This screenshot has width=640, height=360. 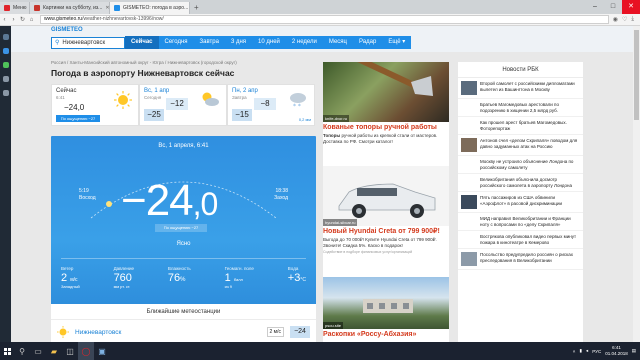 I want to click on notifications-icon: ▤, so click(x=634, y=351).